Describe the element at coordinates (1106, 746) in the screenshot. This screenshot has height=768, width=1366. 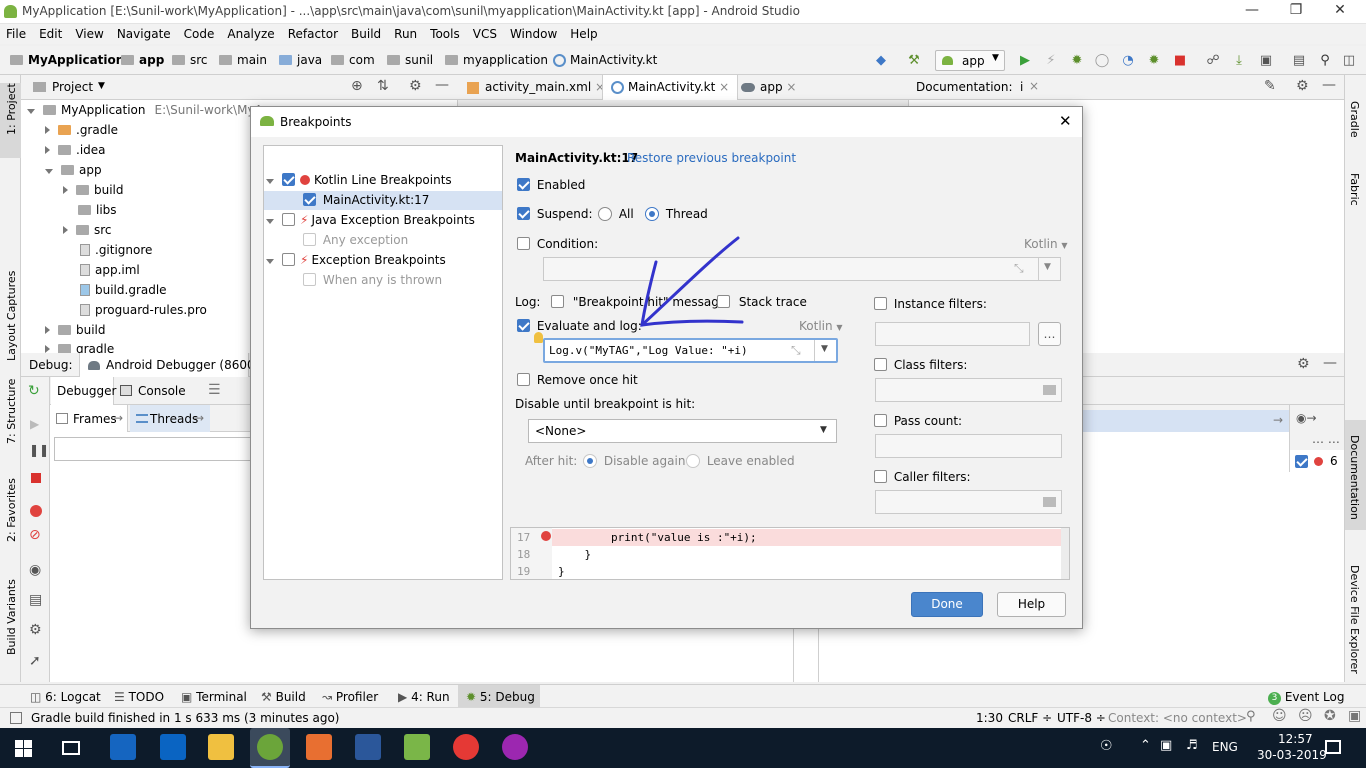
I see `people-icon: ☉` at that location.